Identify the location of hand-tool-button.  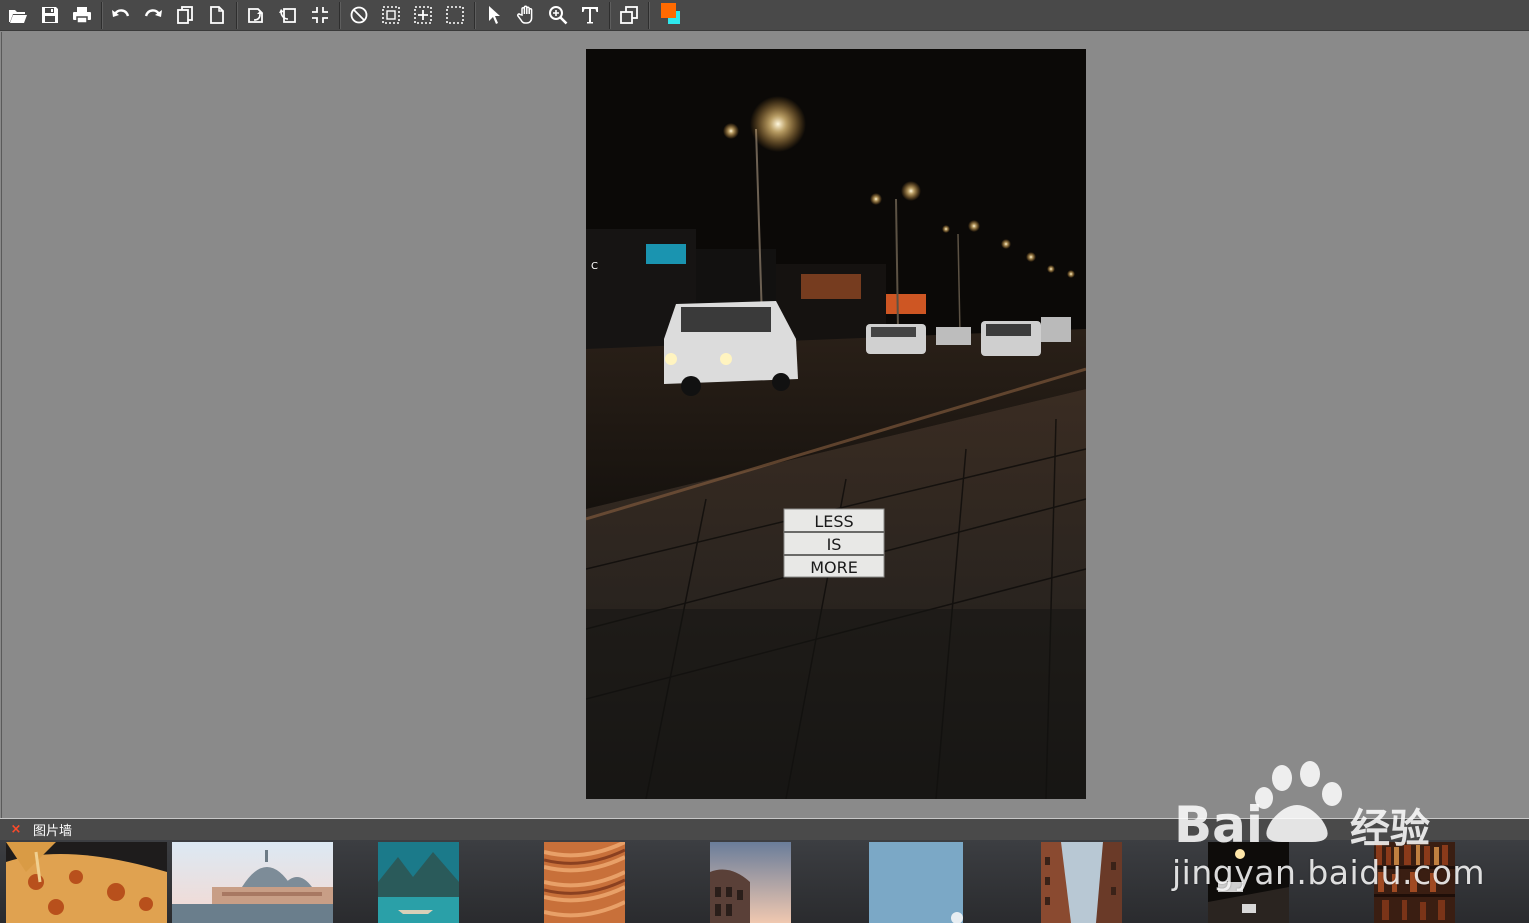
(526, 15).